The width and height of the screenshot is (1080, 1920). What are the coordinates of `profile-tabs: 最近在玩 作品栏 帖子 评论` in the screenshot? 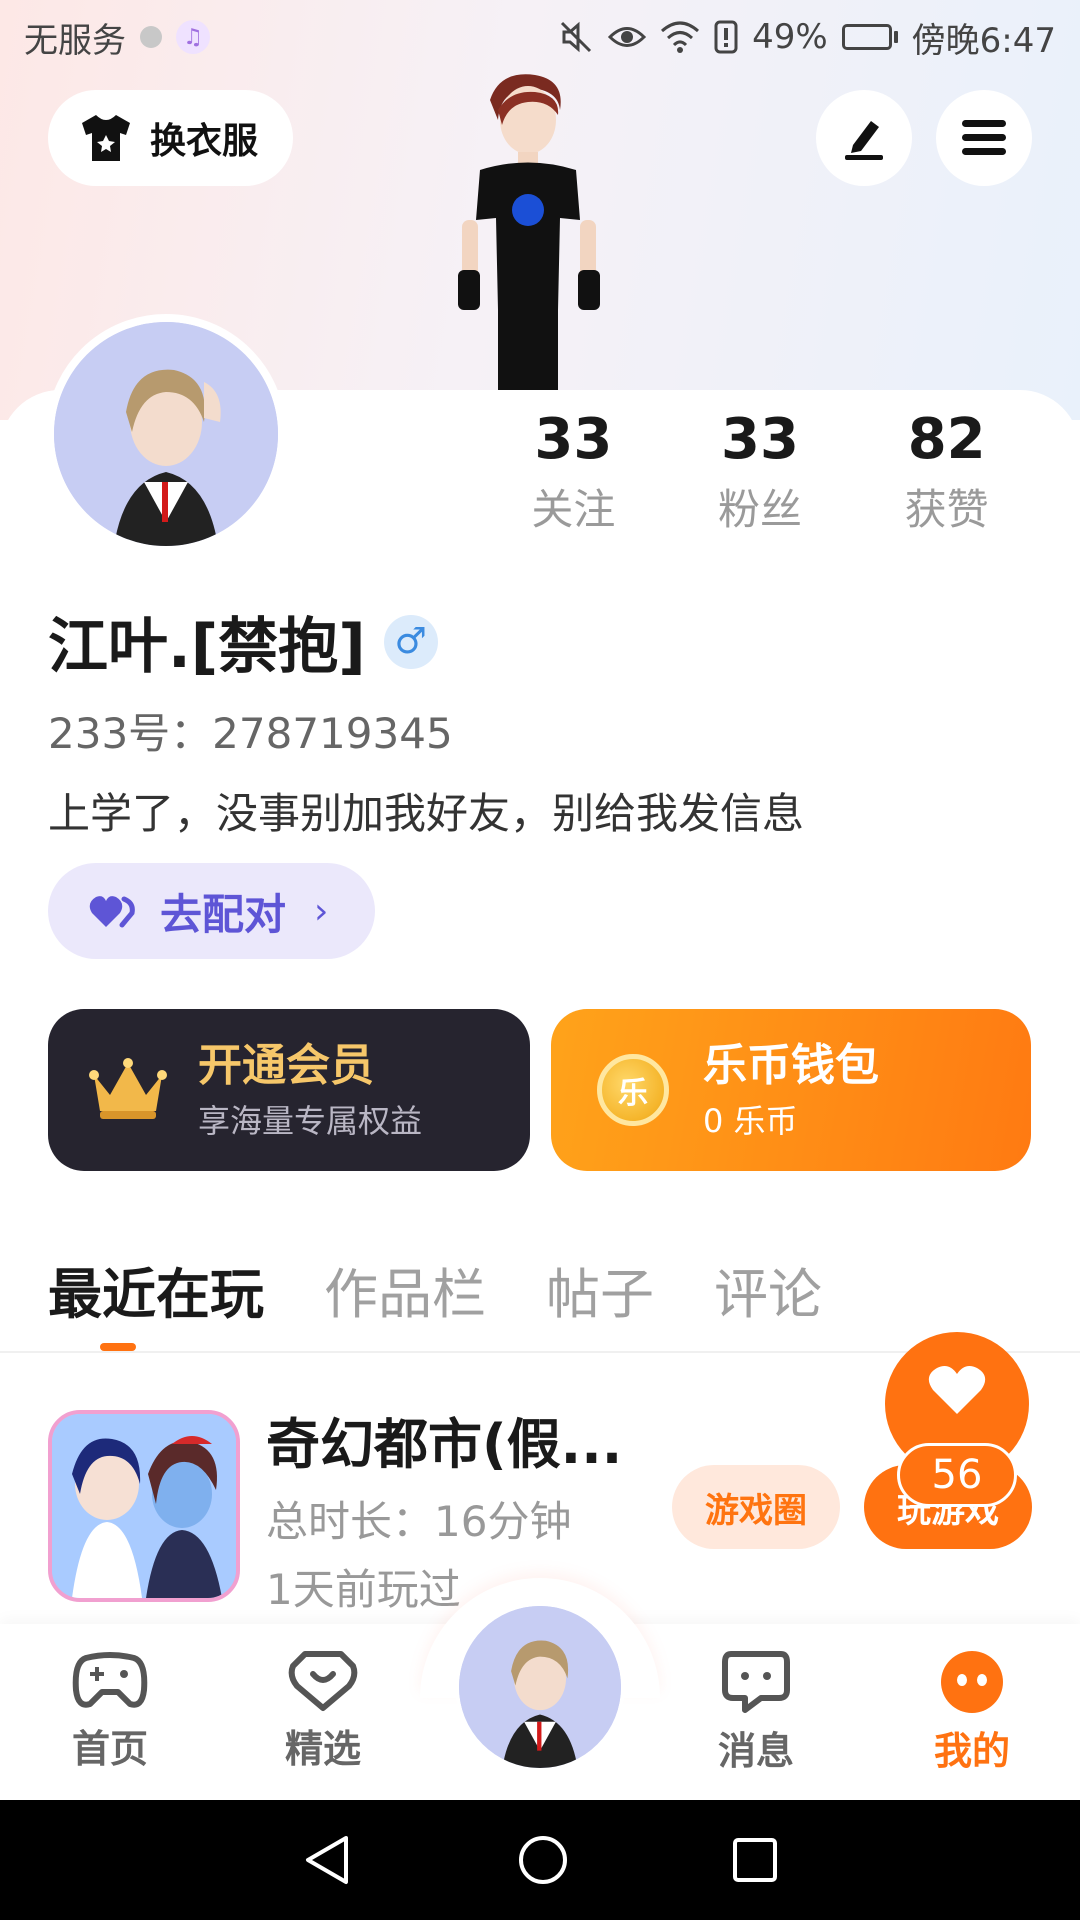 It's located at (435, 1289).